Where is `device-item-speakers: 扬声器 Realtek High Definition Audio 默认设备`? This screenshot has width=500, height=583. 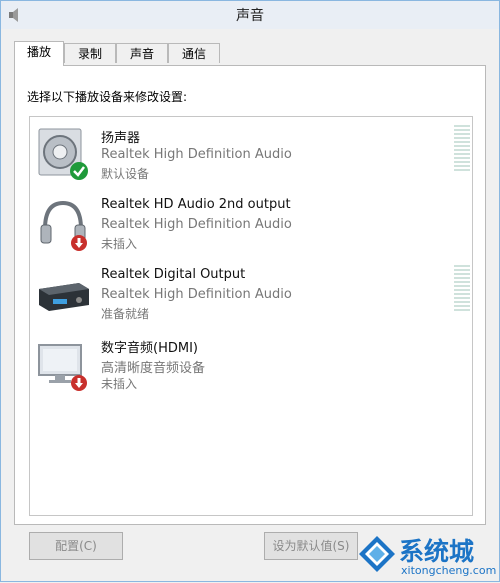
device-item-speakers: 扬声器 Realtek High Definition Audio 默认设备 is located at coordinates (251, 157).